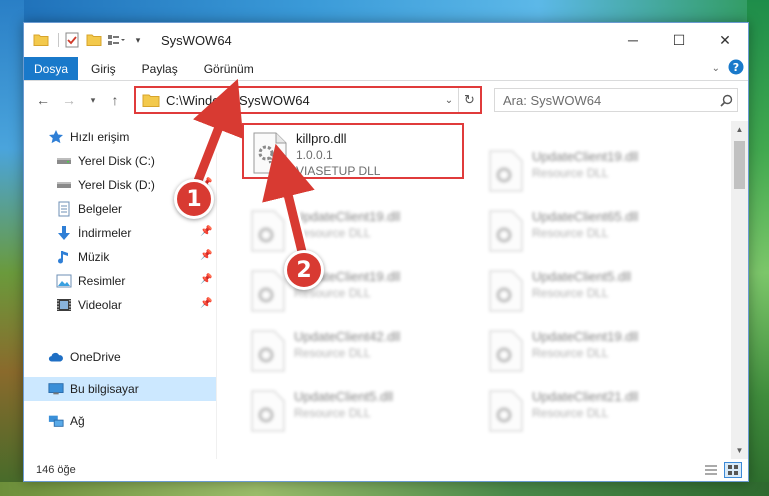 The width and height of the screenshot is (769, 496). Describe the element at coordinates (138, 40) in the screenshot. I see `chevron-down-icon: ▾` at that location.